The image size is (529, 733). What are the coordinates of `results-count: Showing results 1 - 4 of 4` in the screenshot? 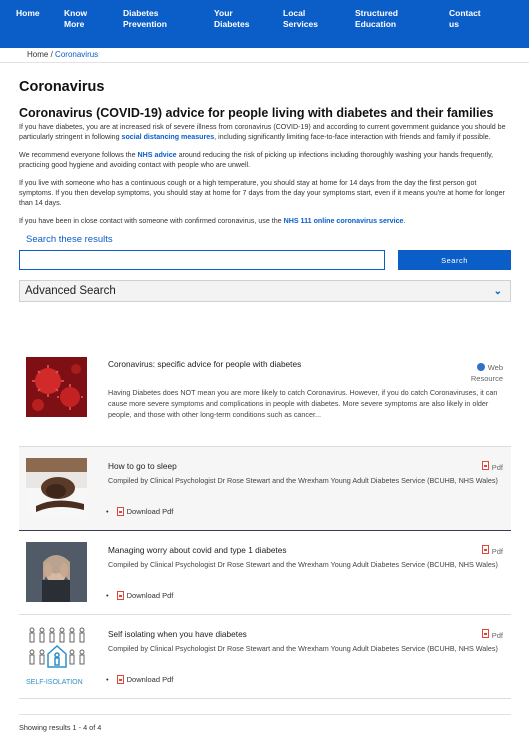 It's located at (60, 727).